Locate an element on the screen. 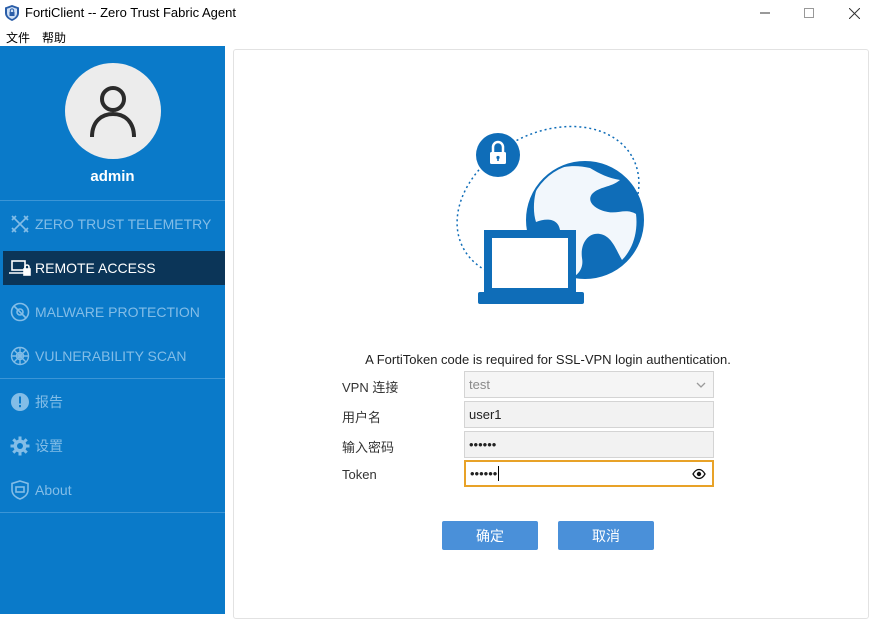 This screenshot has width=877, height=619. alert-icon is located at coordinates (20, 402).